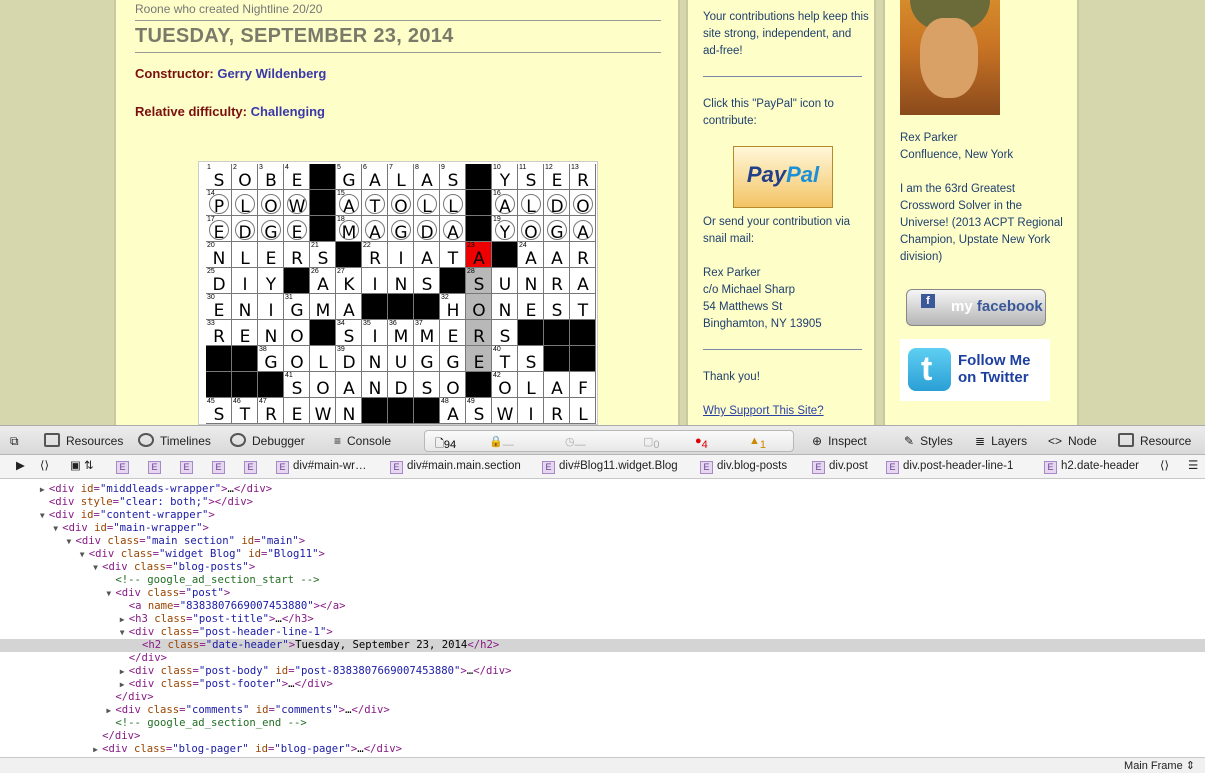 The width and height of the screenshot is (1205, 773). I want to click on cell-letter: O, so click(401, 207).